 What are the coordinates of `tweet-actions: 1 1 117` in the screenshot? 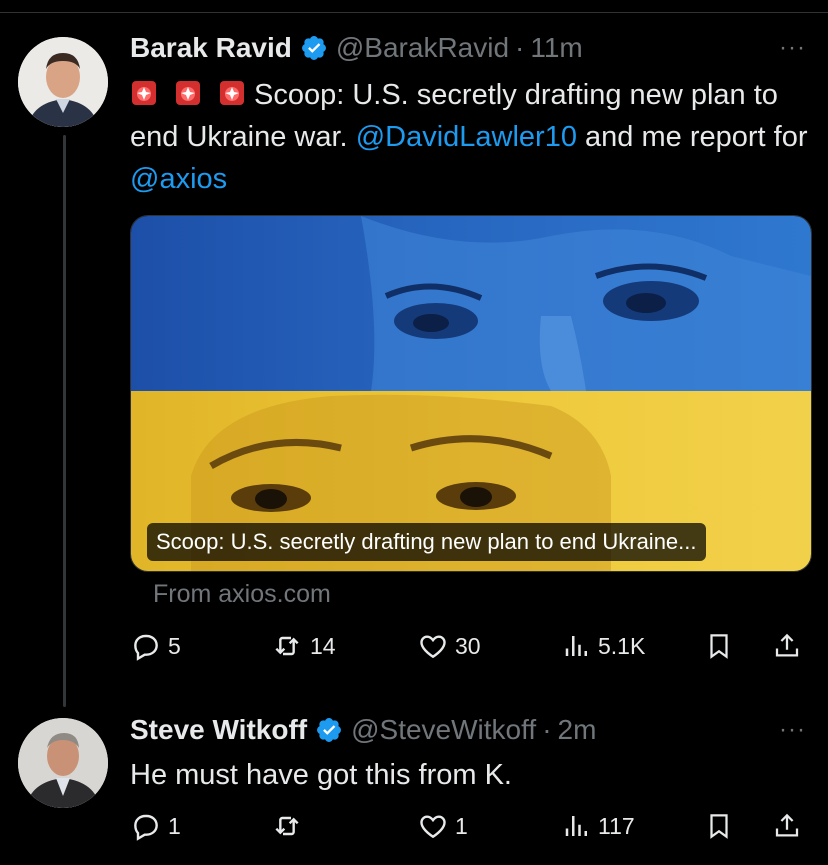 It's located at (470, 830).